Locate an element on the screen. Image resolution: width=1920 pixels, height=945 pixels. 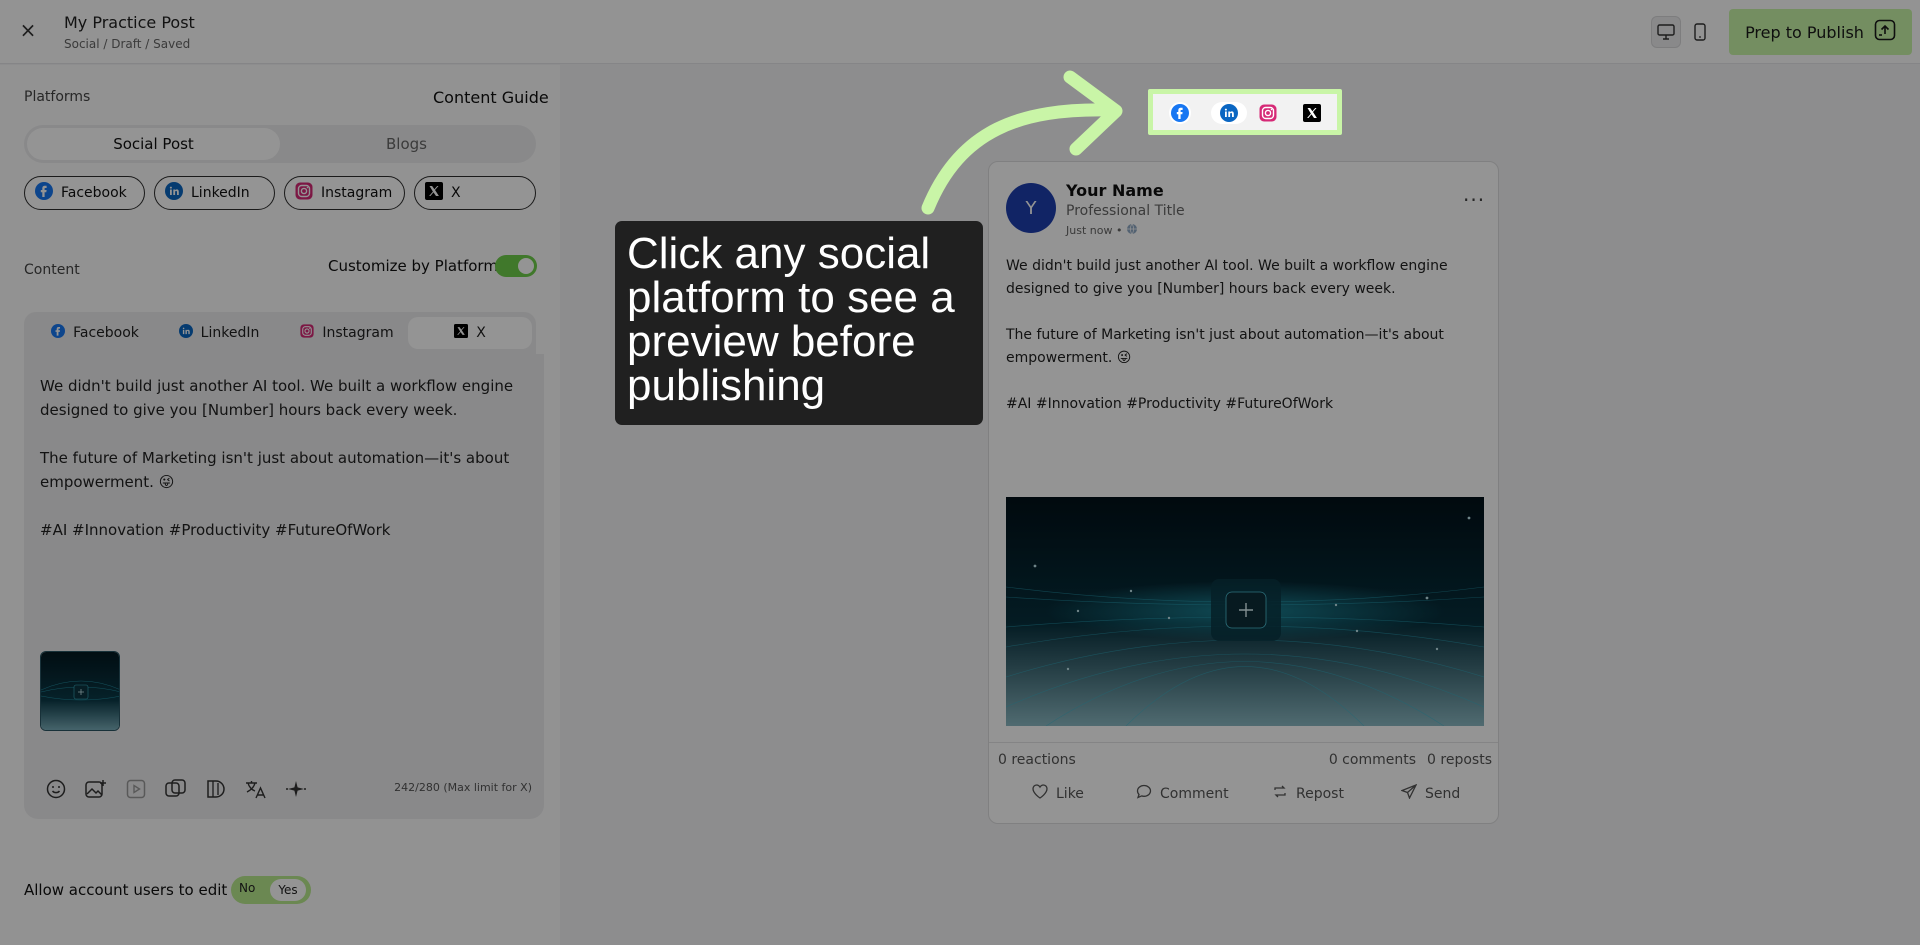
instagram-icon is located at coordinates (1268, 113).